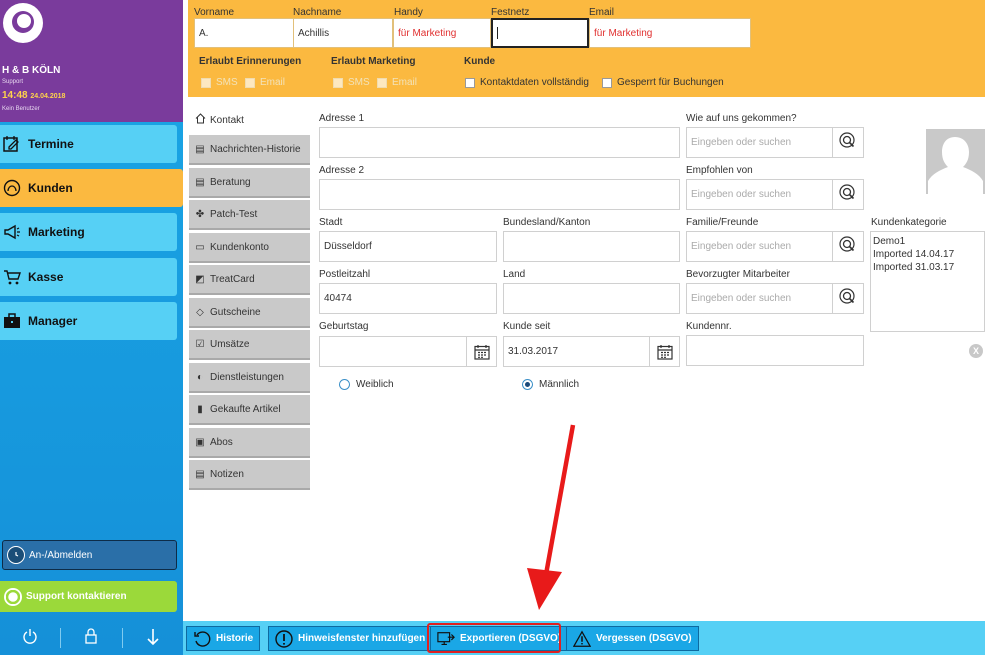 The image size is (985, 655). What do you see at coordinates (200, 247) in the screenshot?
I see `card-icon: ▭` at bounding box center [200, 247].